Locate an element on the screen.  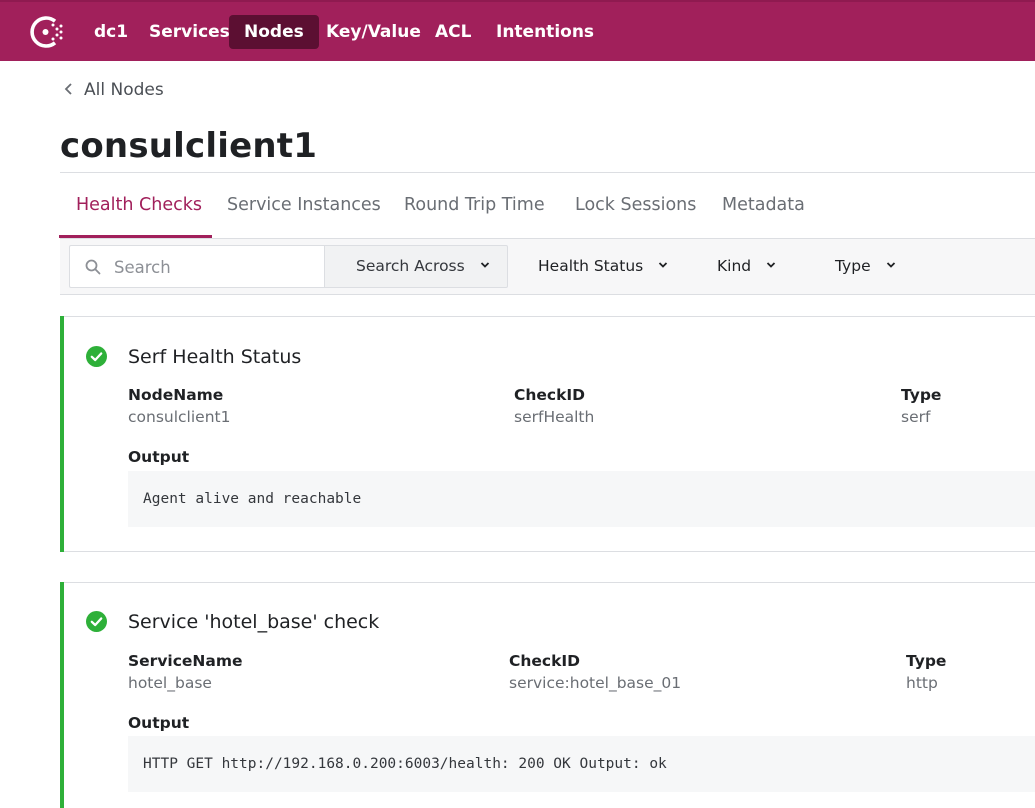
field-value-type: serf is located at coordinates (916, 417).